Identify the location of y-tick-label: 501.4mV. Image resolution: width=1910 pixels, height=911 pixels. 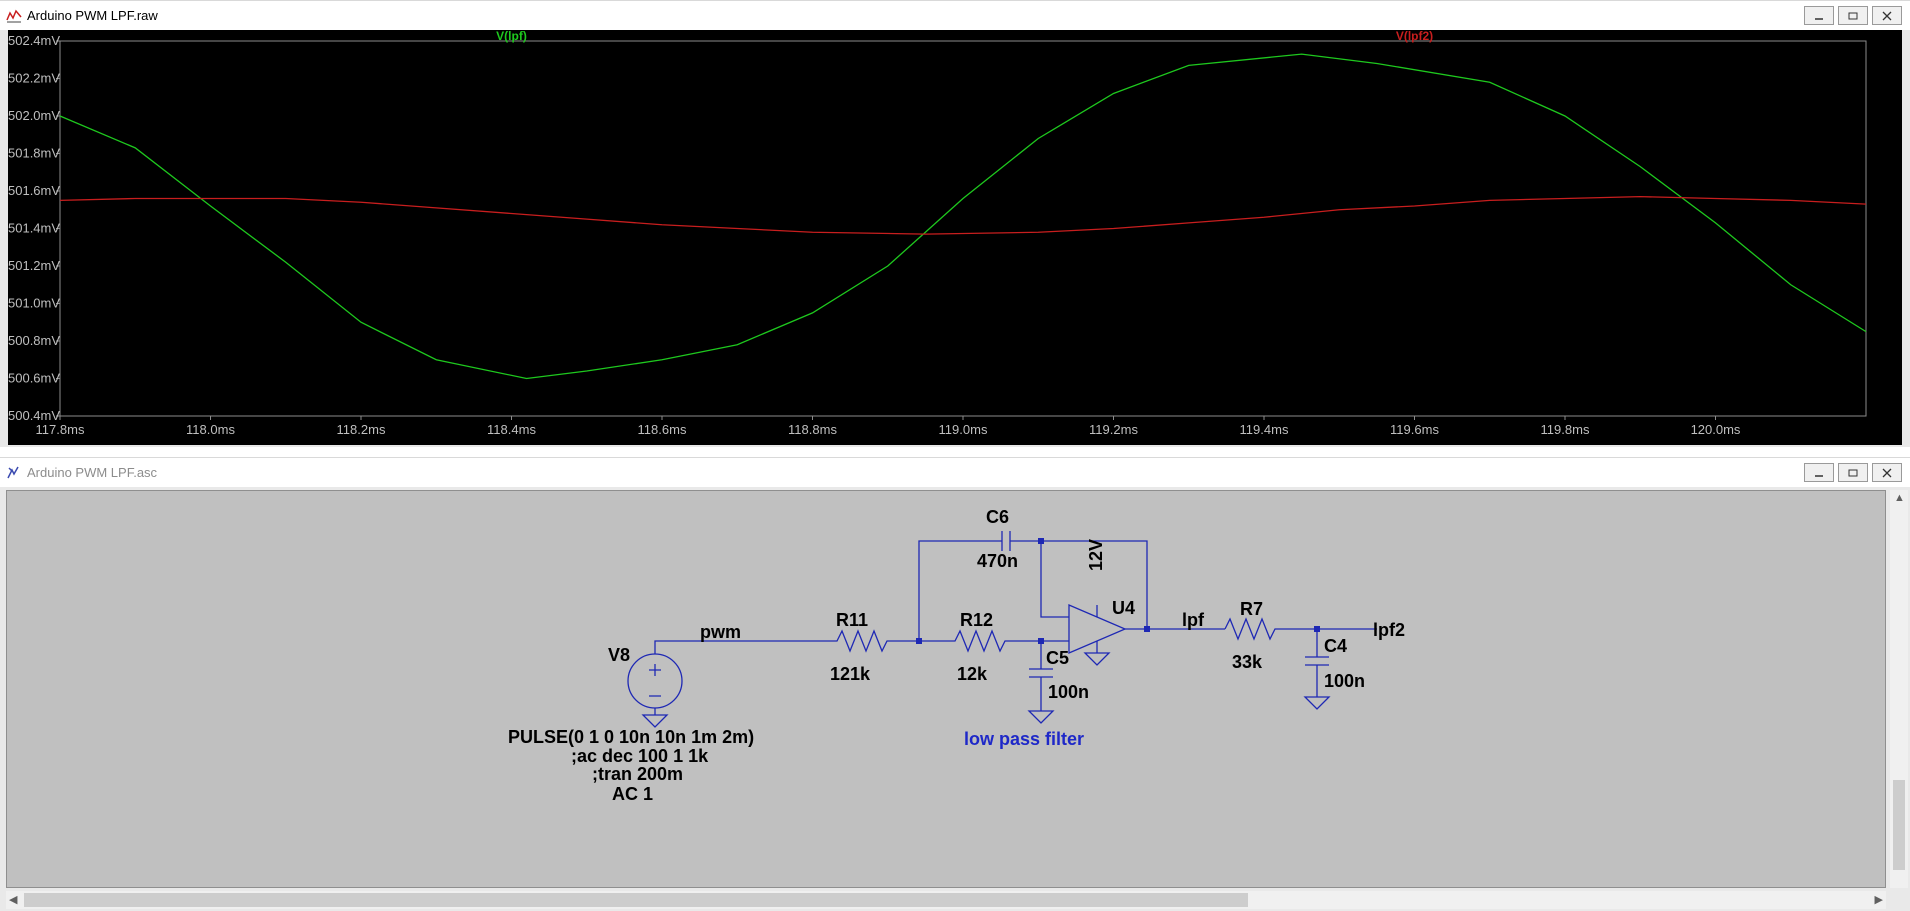
(34, 228).